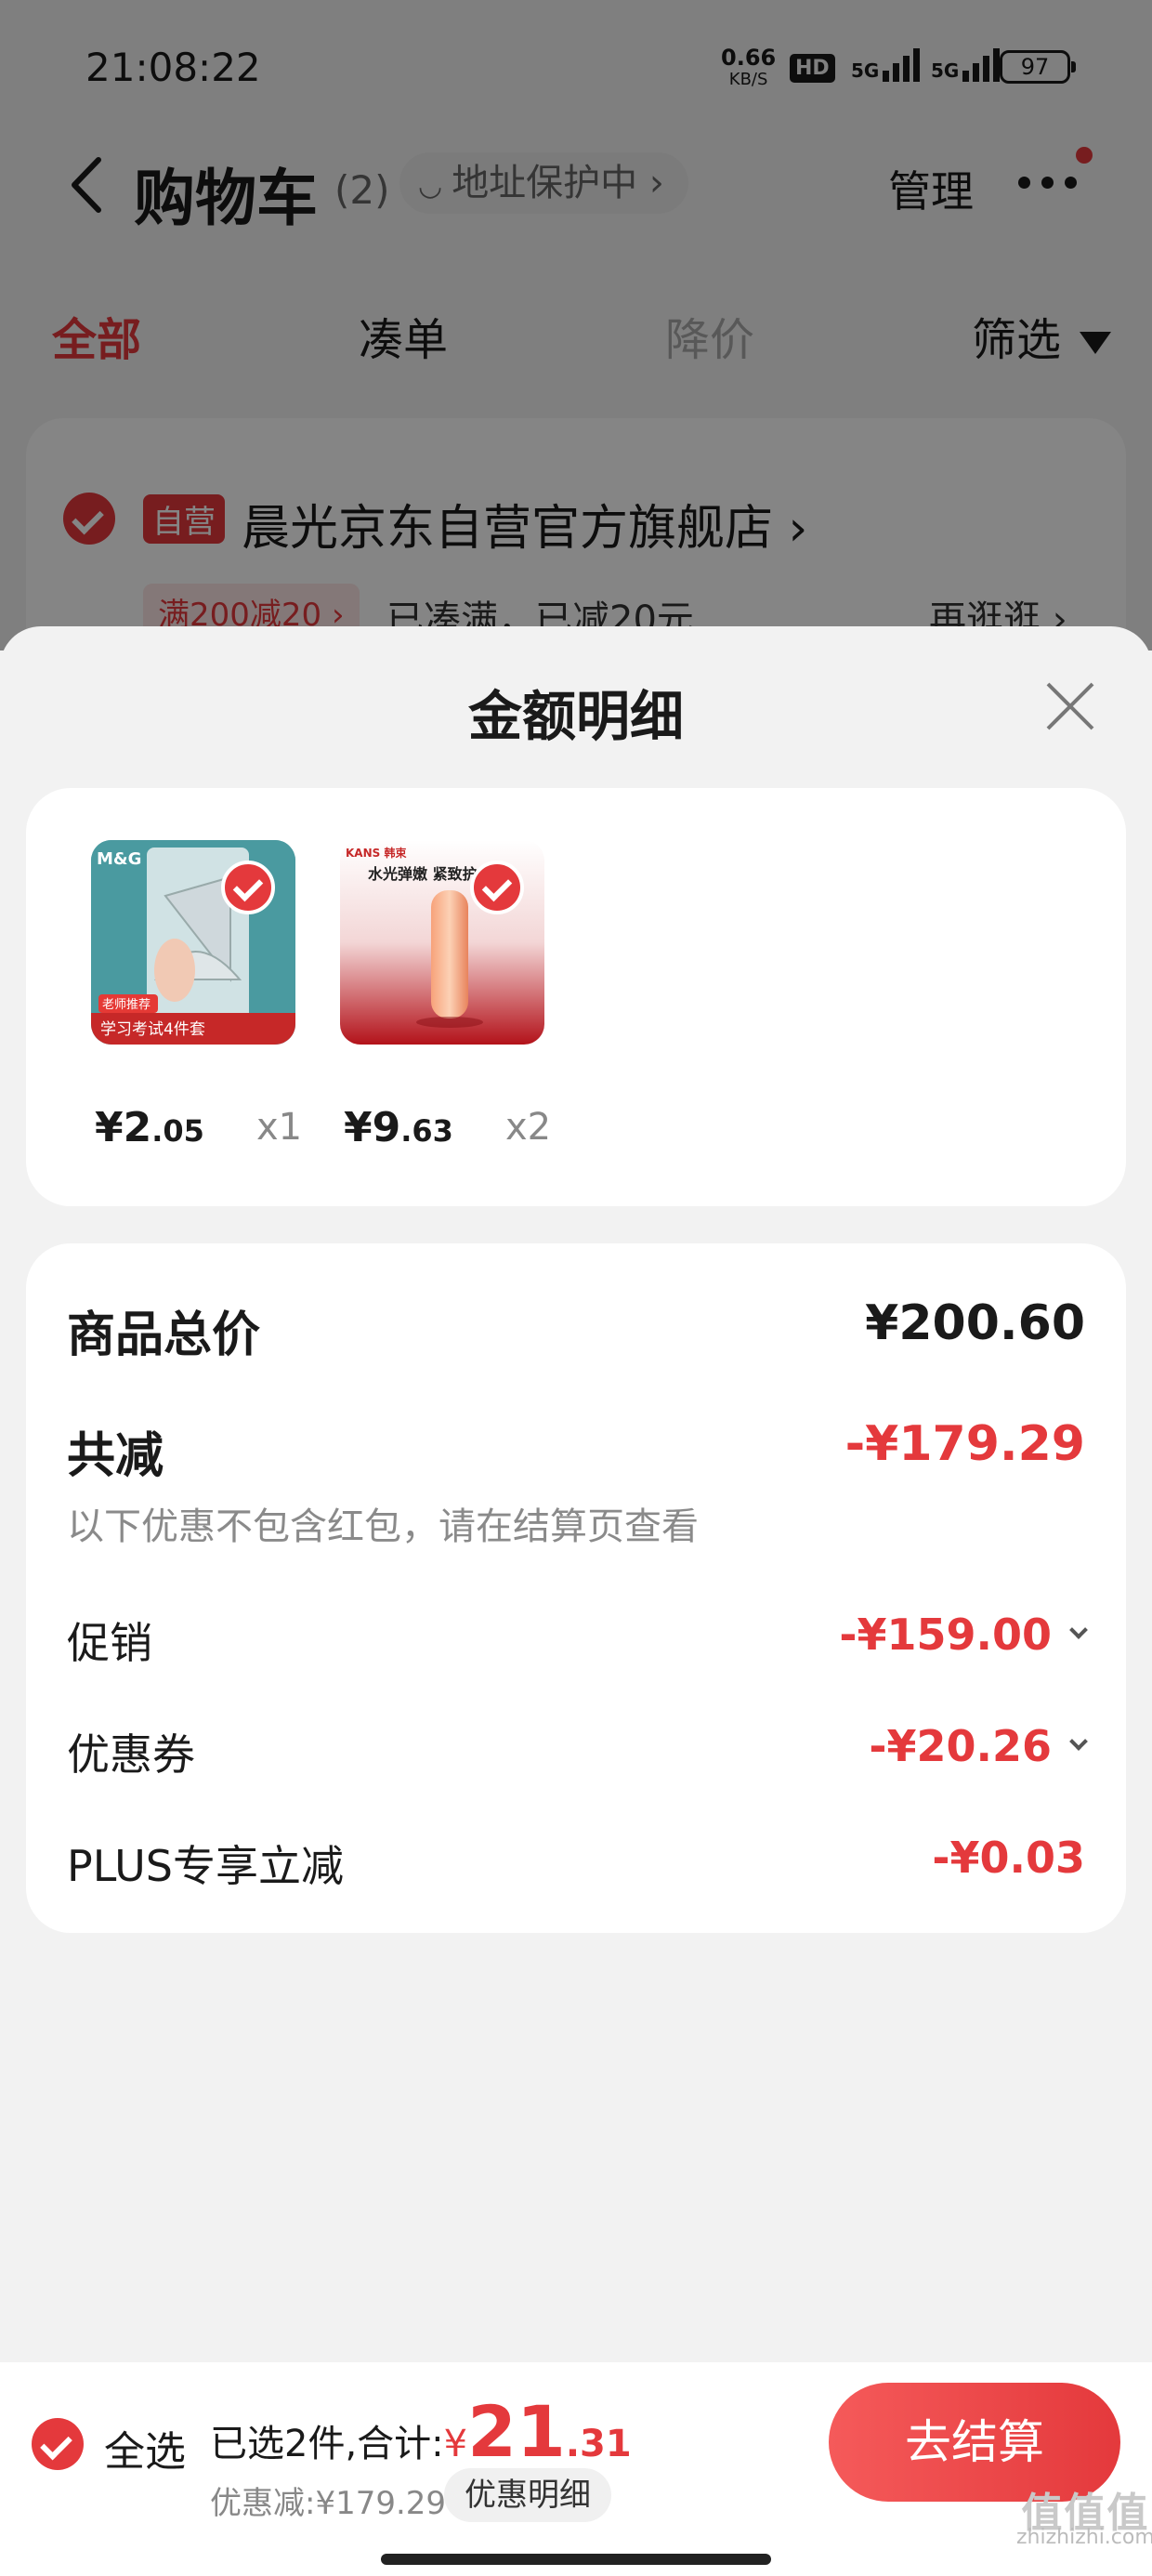 Image resolution: width=1152 pixels, height=2576 pixels. Describe the element at coordinates (1084, 2520) in the screenshot. I see `watermark-logo: 值值值 zhizhizhi.com` at that location.